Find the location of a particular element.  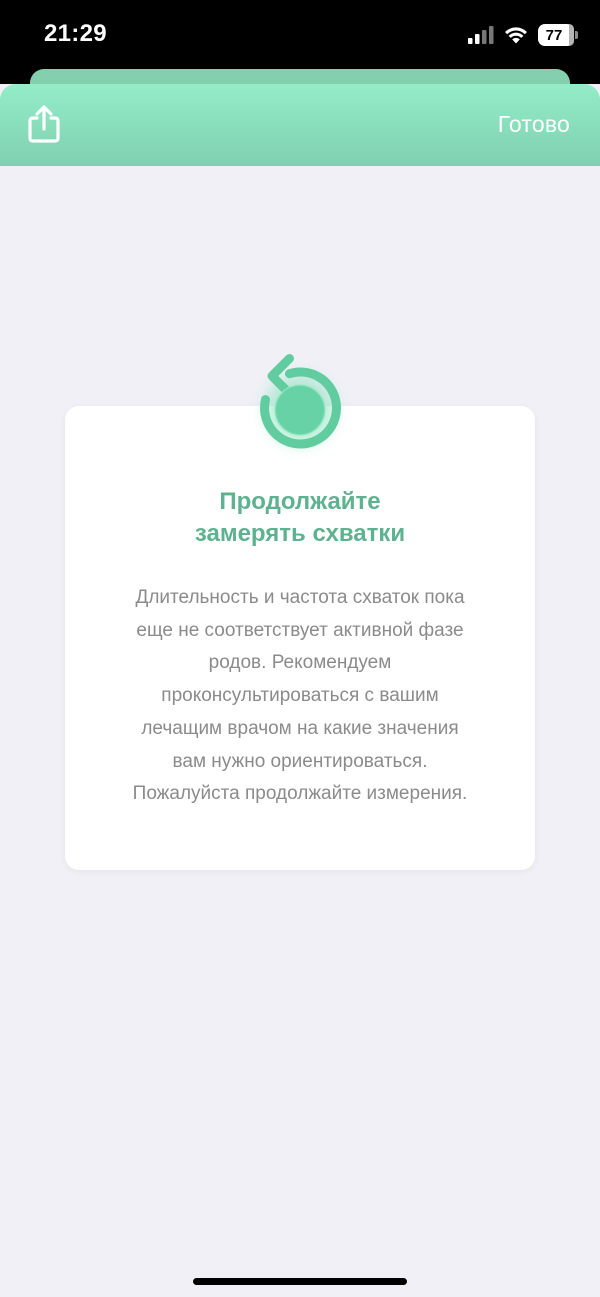

done-button: Готово is located at coordinates (534, 124).